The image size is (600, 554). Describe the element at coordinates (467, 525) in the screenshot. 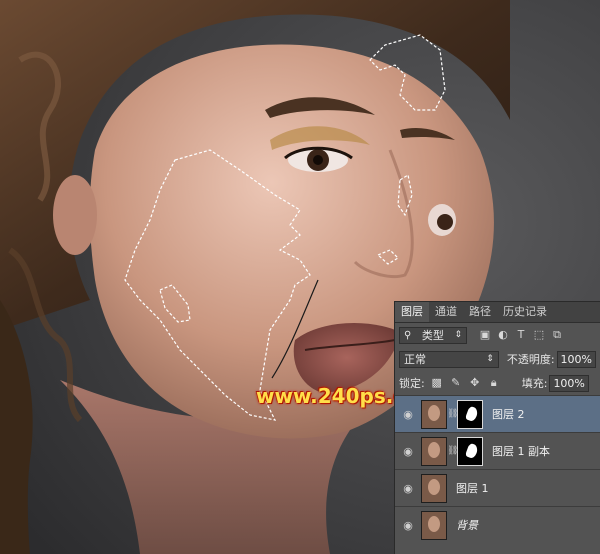

I see `layer-name: 背景` at that location.